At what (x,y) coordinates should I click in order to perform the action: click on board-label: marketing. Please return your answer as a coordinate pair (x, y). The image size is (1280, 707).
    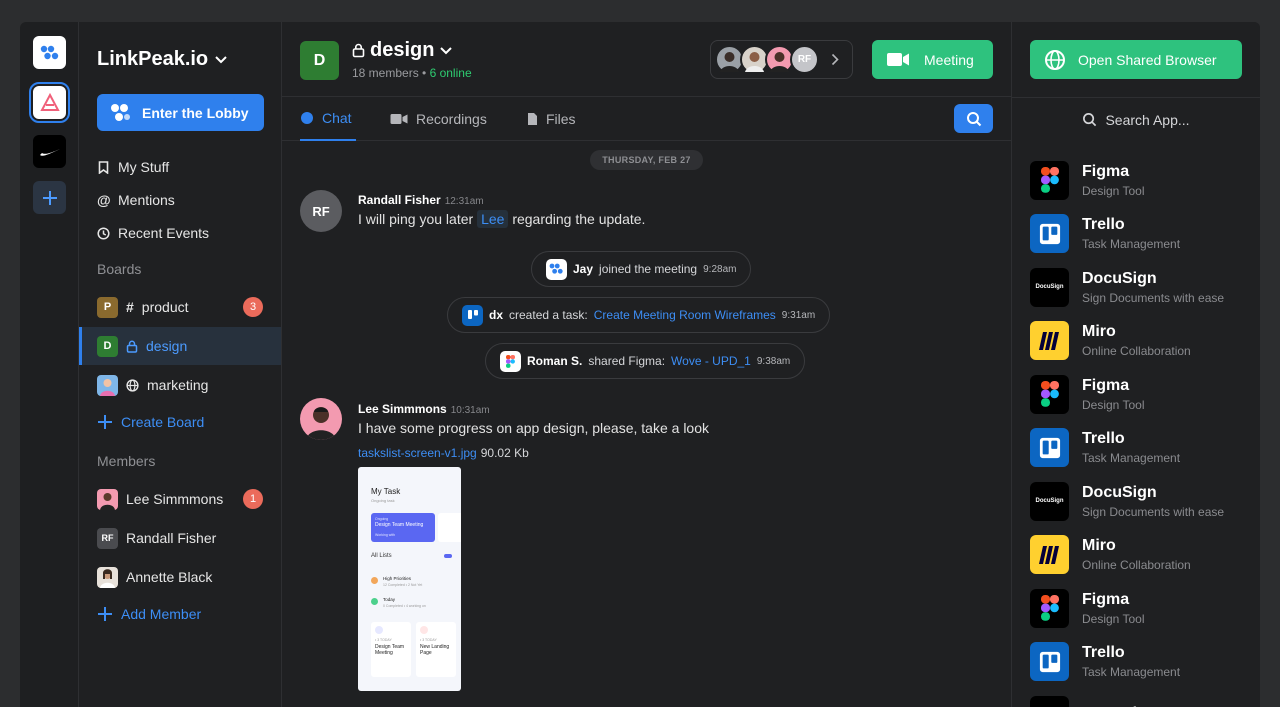
    Looking at the image, I should click on (178, 385).